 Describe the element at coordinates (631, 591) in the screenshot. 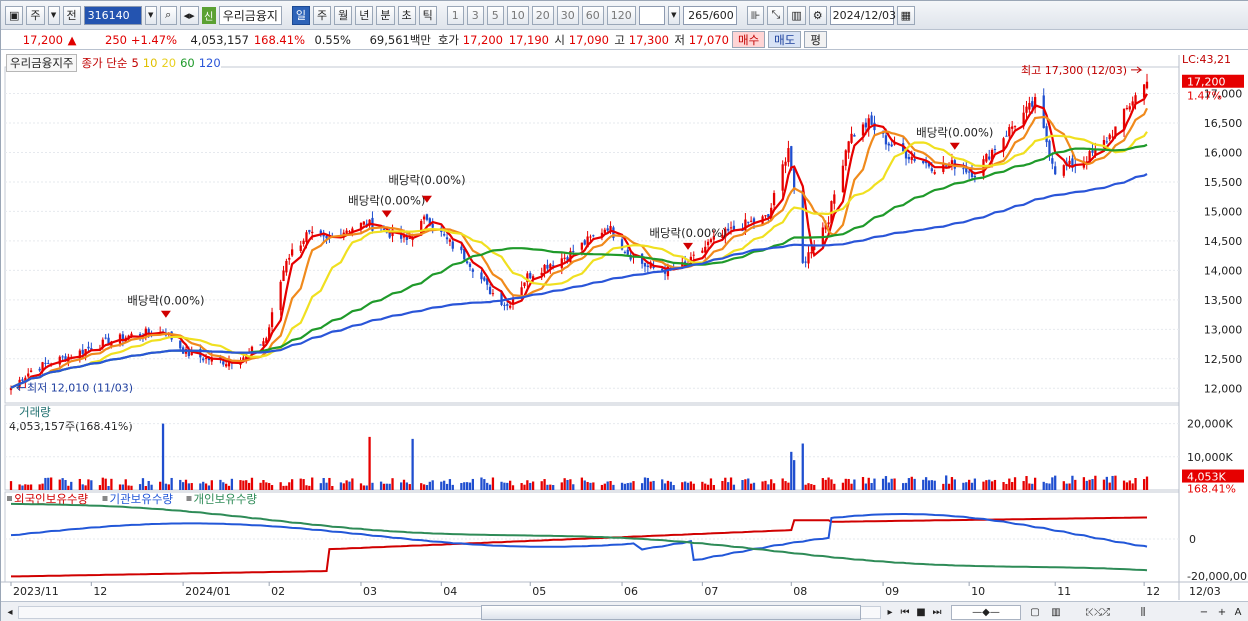

I see `x-tick-label: 06` at that location.